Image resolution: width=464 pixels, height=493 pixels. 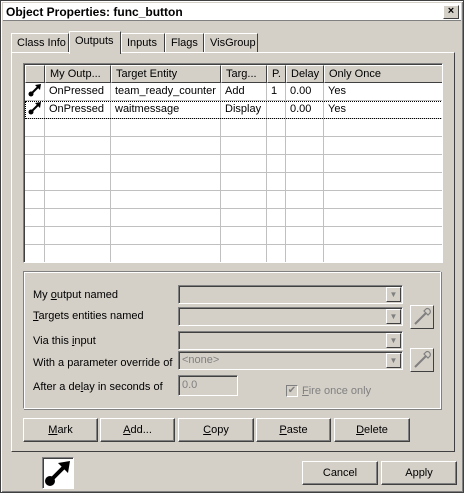 I want to click on tab-inputs: Inputs, so click(x=143, y=43).